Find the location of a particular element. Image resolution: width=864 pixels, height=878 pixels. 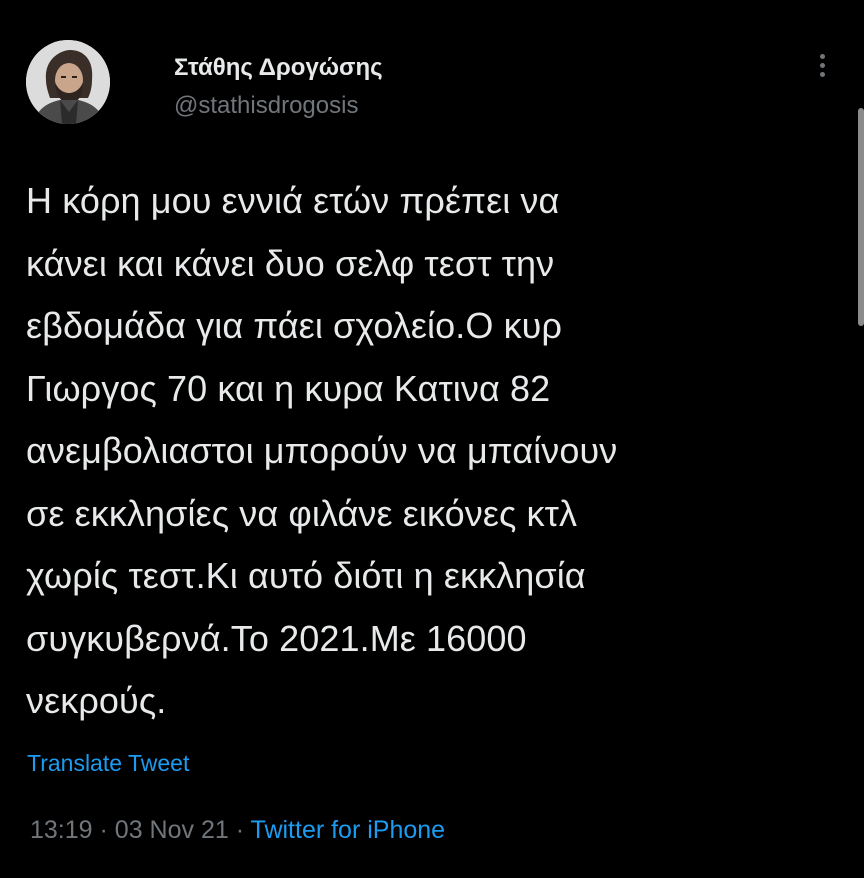

translate-tweet-link: Translate Tweet is located at coordinates (108, 763).